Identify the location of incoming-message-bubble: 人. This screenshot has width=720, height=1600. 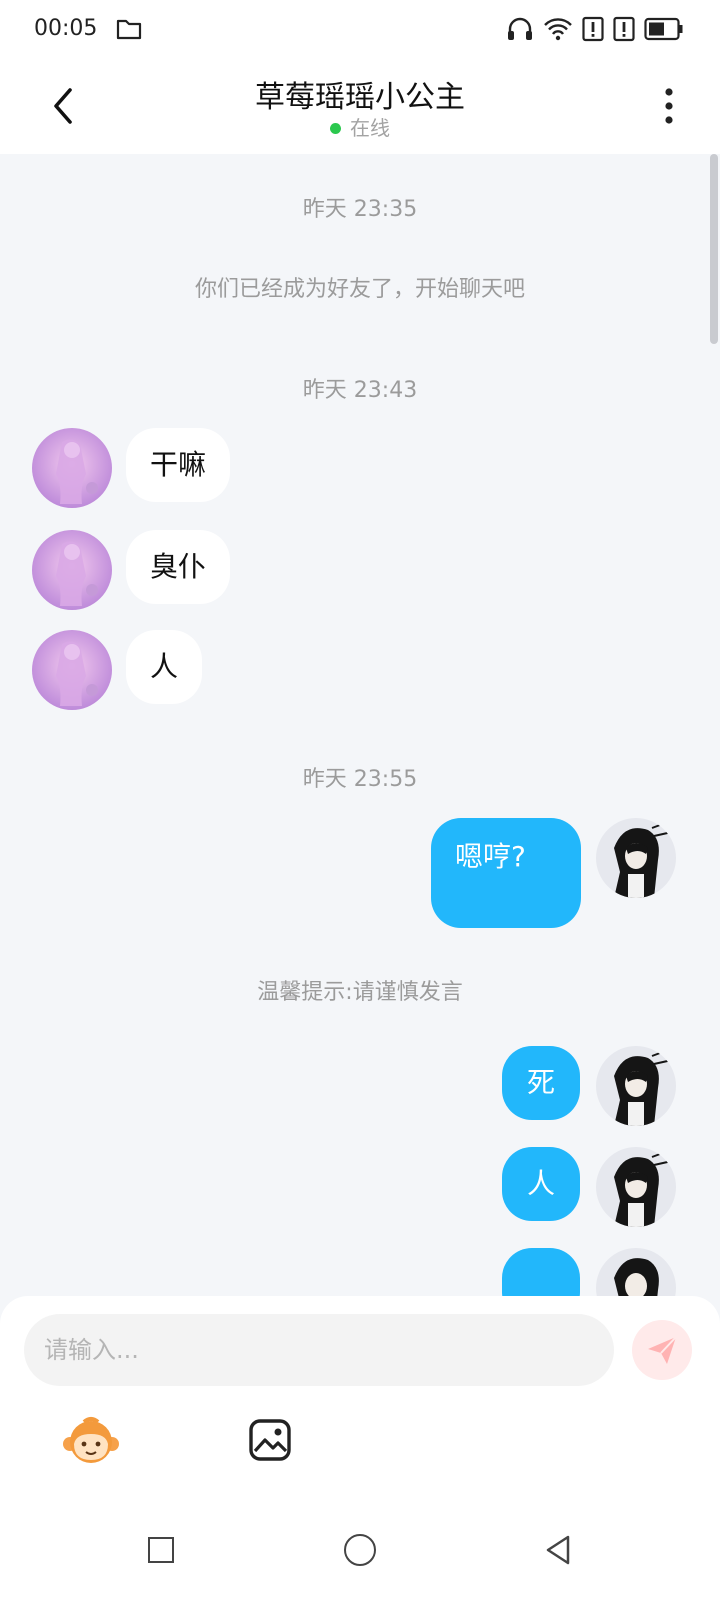
(164, 667).